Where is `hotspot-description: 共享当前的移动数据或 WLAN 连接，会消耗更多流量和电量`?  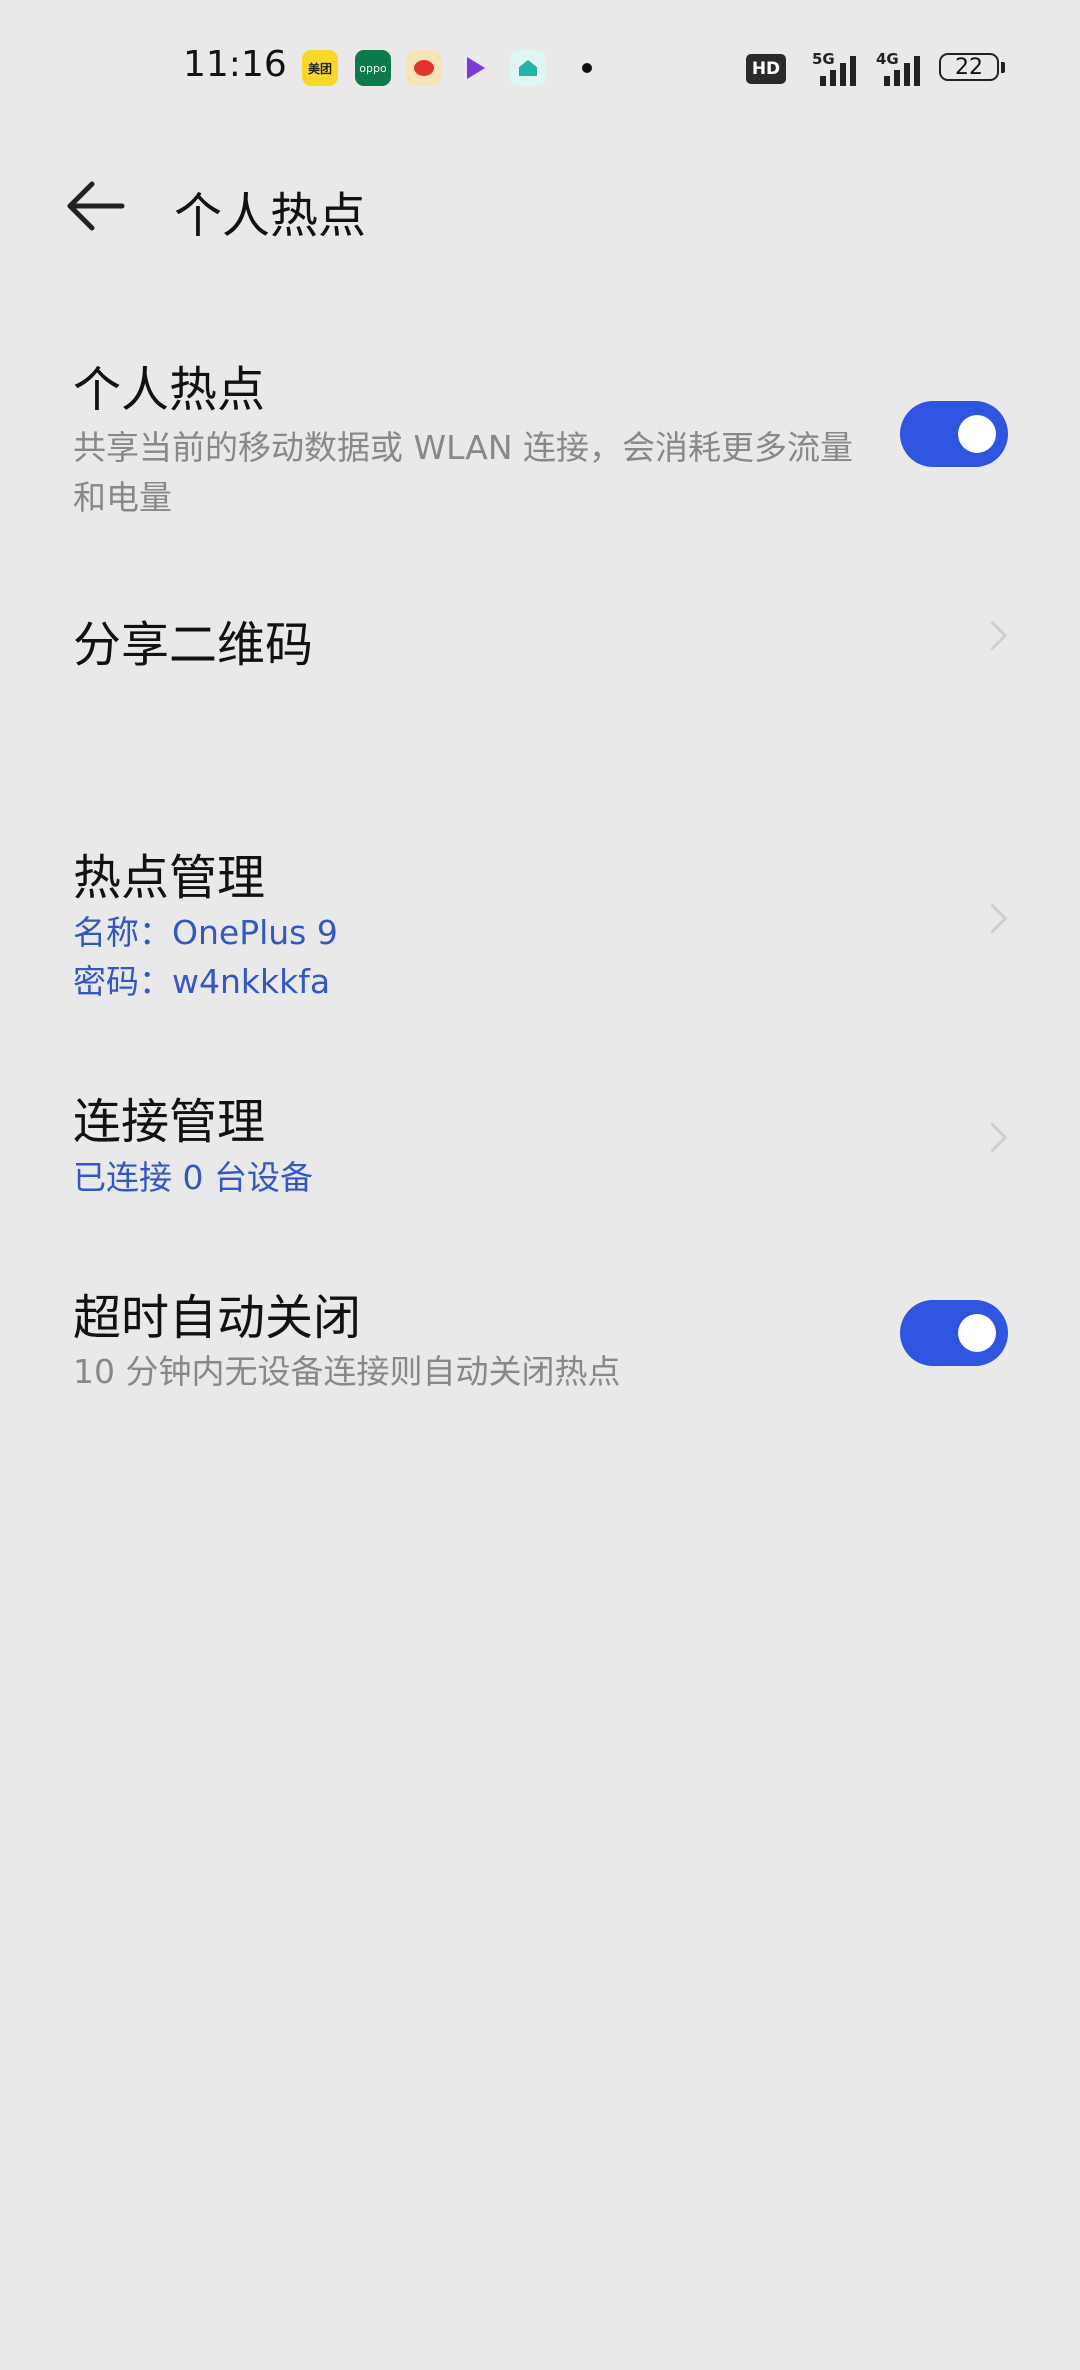
hotspot-description: 共享当前的移动数据或 WLAN 连接，会消耗更多流量和电量 is located at coordinates (463, 472).